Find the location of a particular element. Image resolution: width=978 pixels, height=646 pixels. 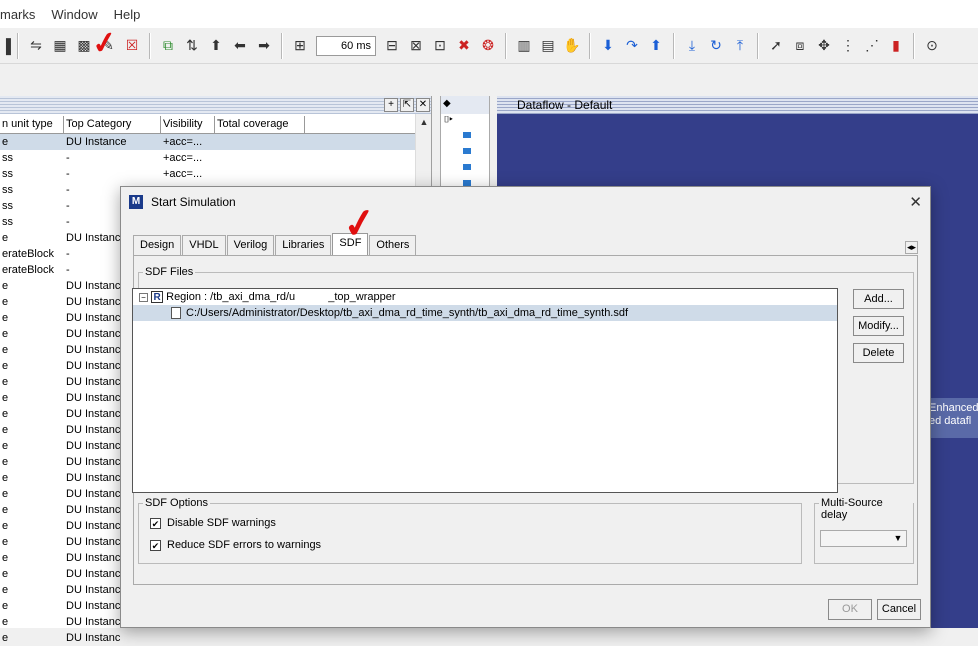

bookmark-icon: ⊡ is located at coordinates (440, 46).